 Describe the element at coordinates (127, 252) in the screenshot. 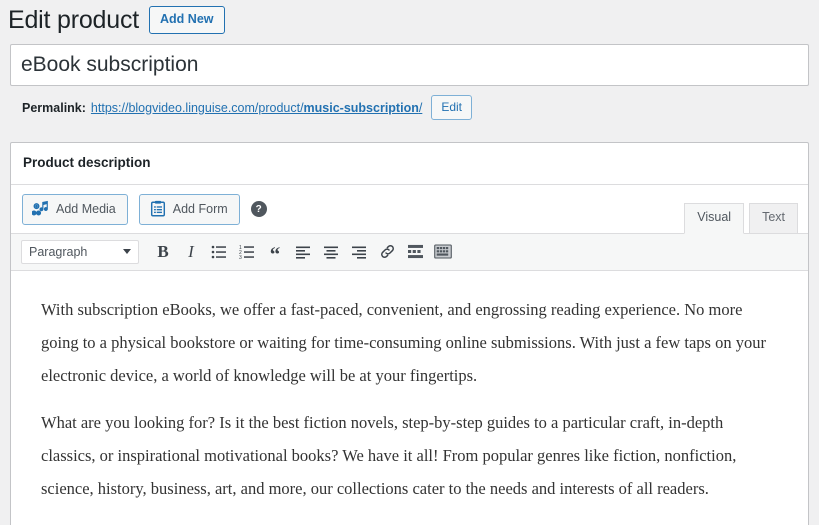

I see `chevron-down-icon` at that location.